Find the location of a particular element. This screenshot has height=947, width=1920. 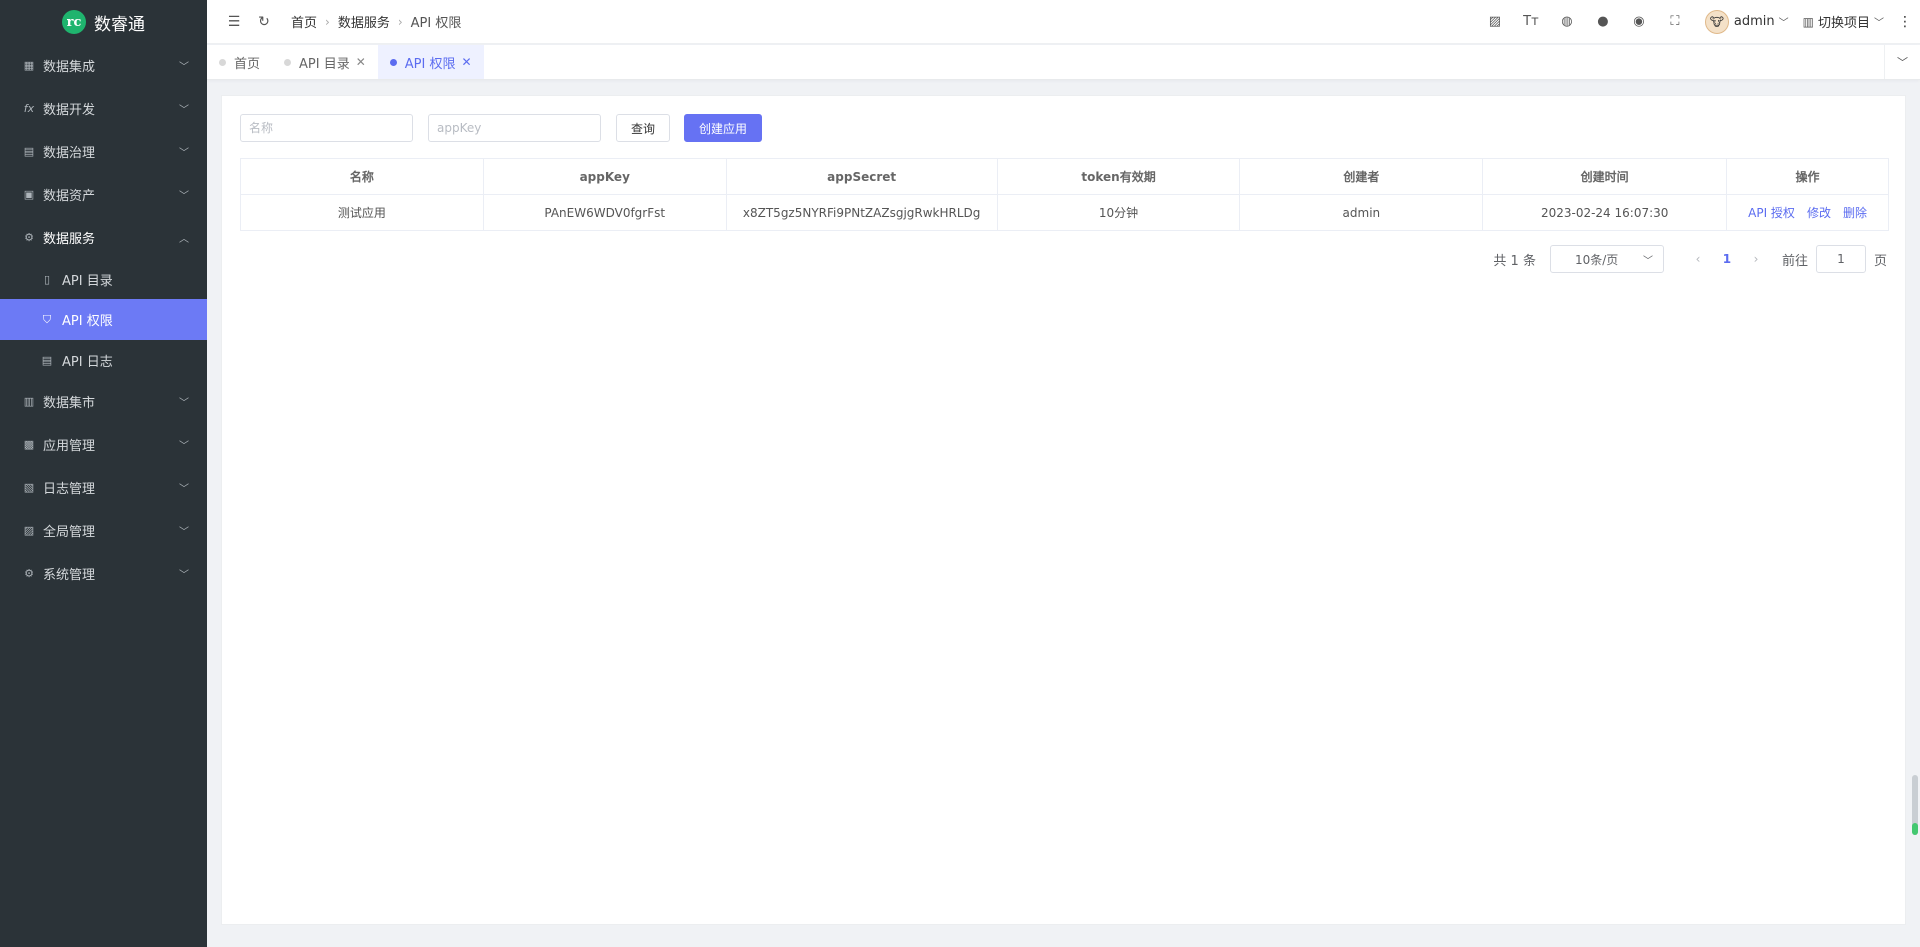

cell-token-expiry: 10分钟 is located at coordinates (1118, 212).